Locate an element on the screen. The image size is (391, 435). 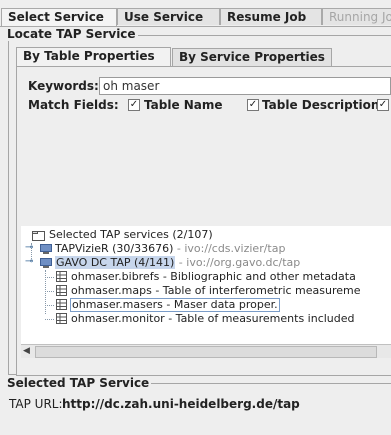
locate-group-title: Locate TAP Service is located at coordinates (71, 34).